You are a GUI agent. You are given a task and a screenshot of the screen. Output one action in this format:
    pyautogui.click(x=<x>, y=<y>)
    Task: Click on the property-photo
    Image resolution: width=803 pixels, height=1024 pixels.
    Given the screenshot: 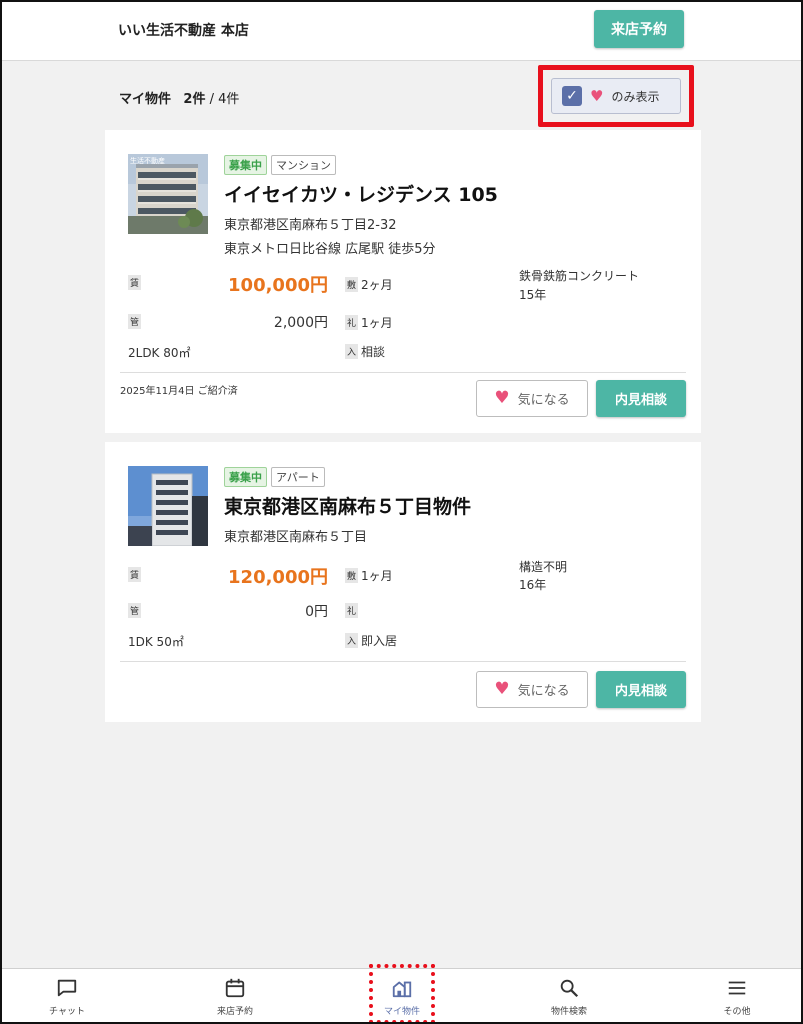 What is the action you would take?
    pyautogui.click(x=168, y=506)
    